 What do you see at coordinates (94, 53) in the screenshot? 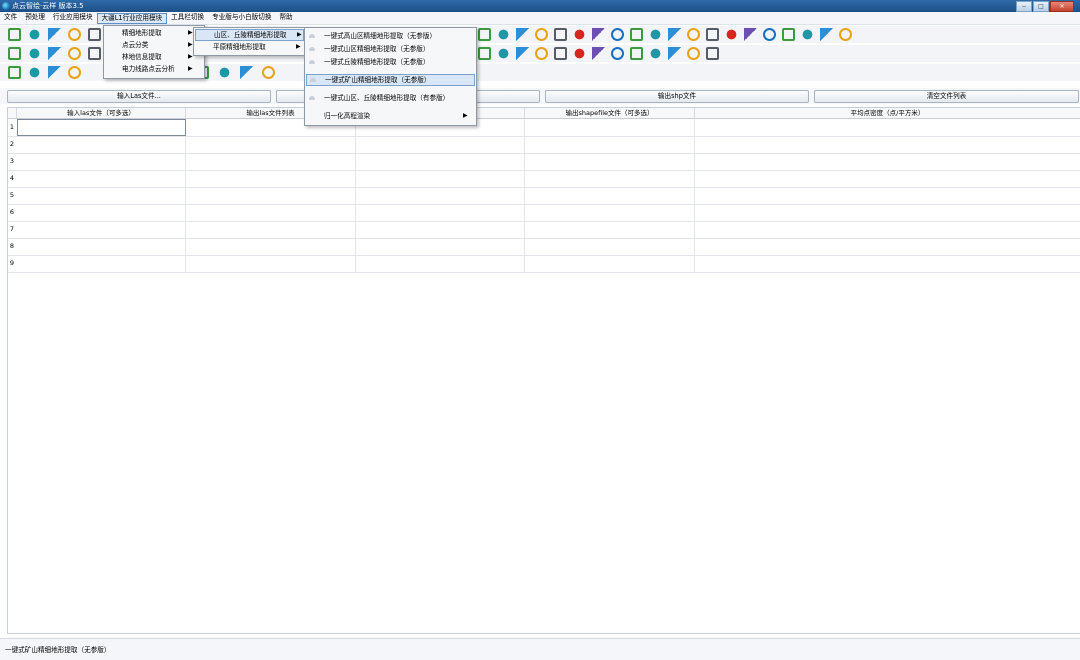
I see `image-icon` at bounding box center [94, 53].